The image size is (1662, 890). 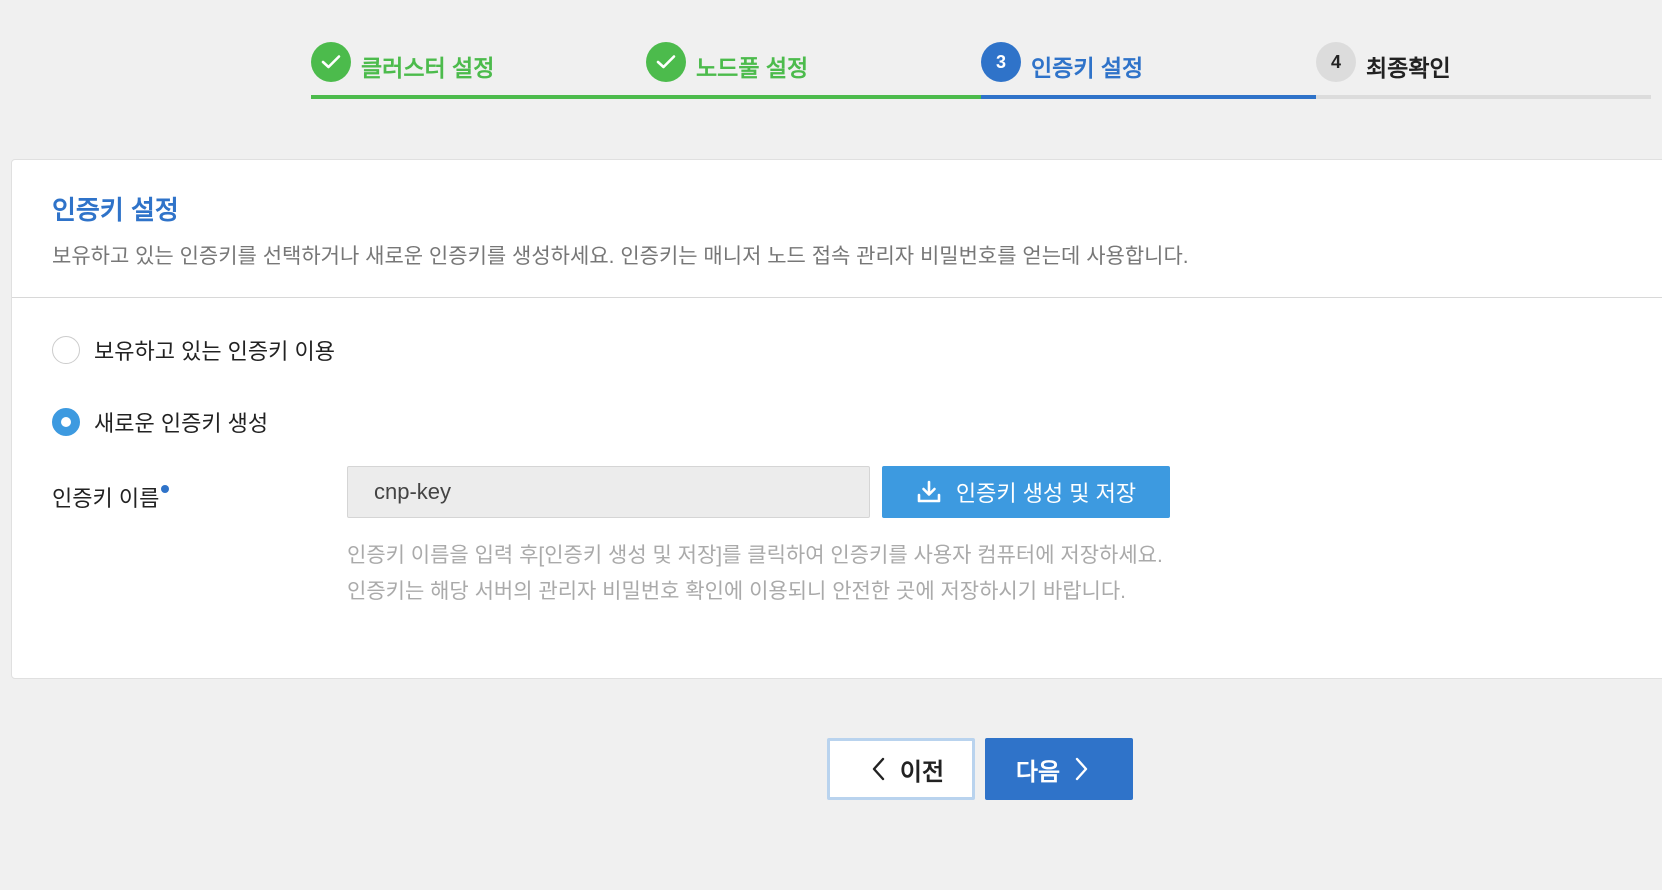 What do you see at coordinates (1081, 769) in the screenshot?
I see `chevron-right-icon` at bounding box center [1081, 769].